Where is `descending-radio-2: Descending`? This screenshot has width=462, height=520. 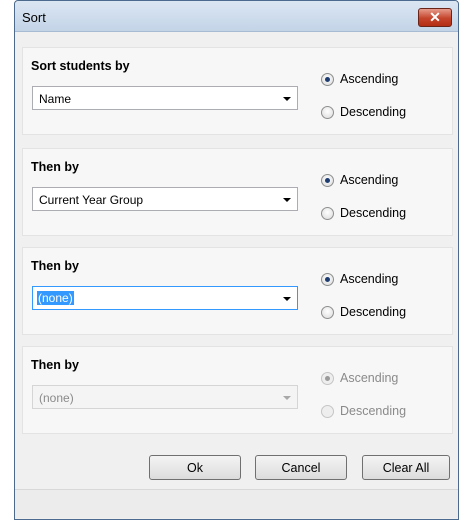 descending-radio-2: Descending is located at coordinates (363, 213).